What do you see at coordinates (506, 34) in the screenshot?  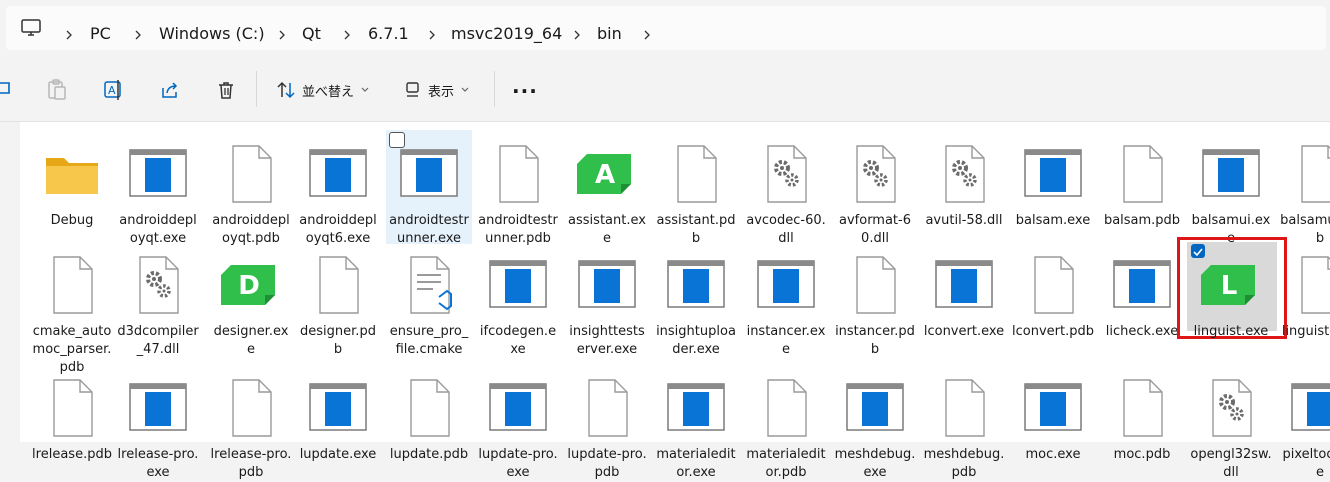 I see `breadcrumb-item: msvc2019_64` at bounding box center [506, 34].